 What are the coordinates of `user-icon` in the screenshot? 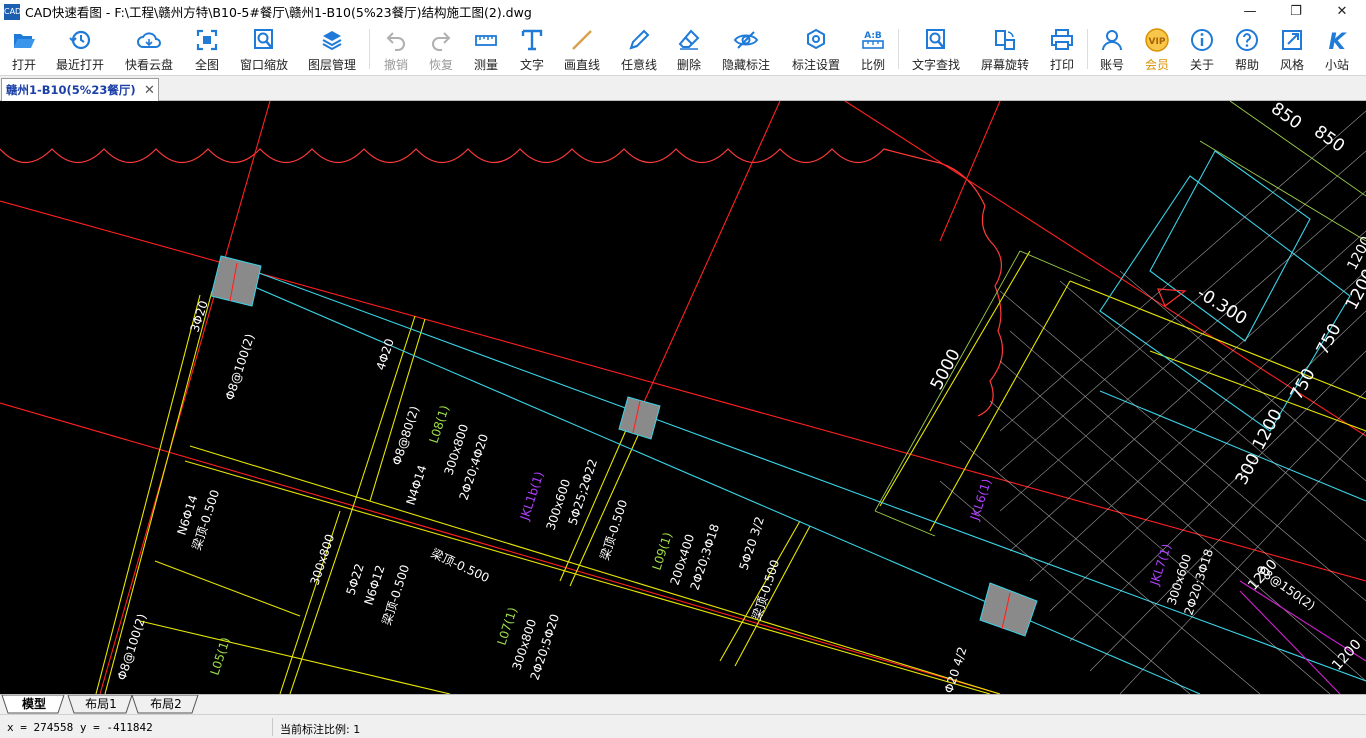 It's located at (1112, 40).